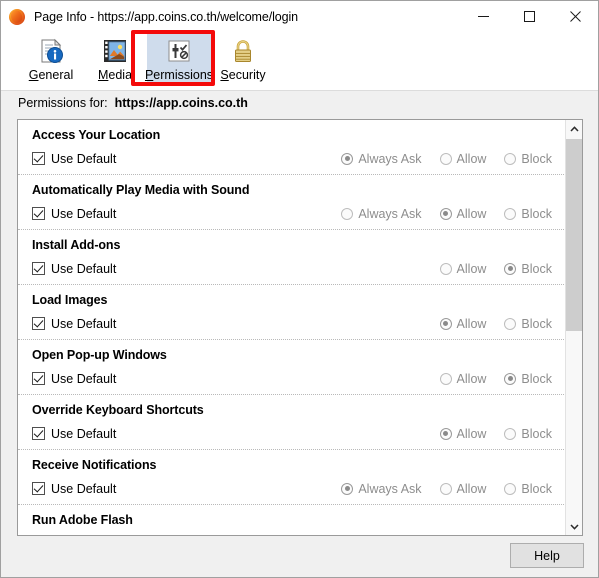 This screenshot has height=578, width=599. I want to click on maximize-button, so click(529, 16).